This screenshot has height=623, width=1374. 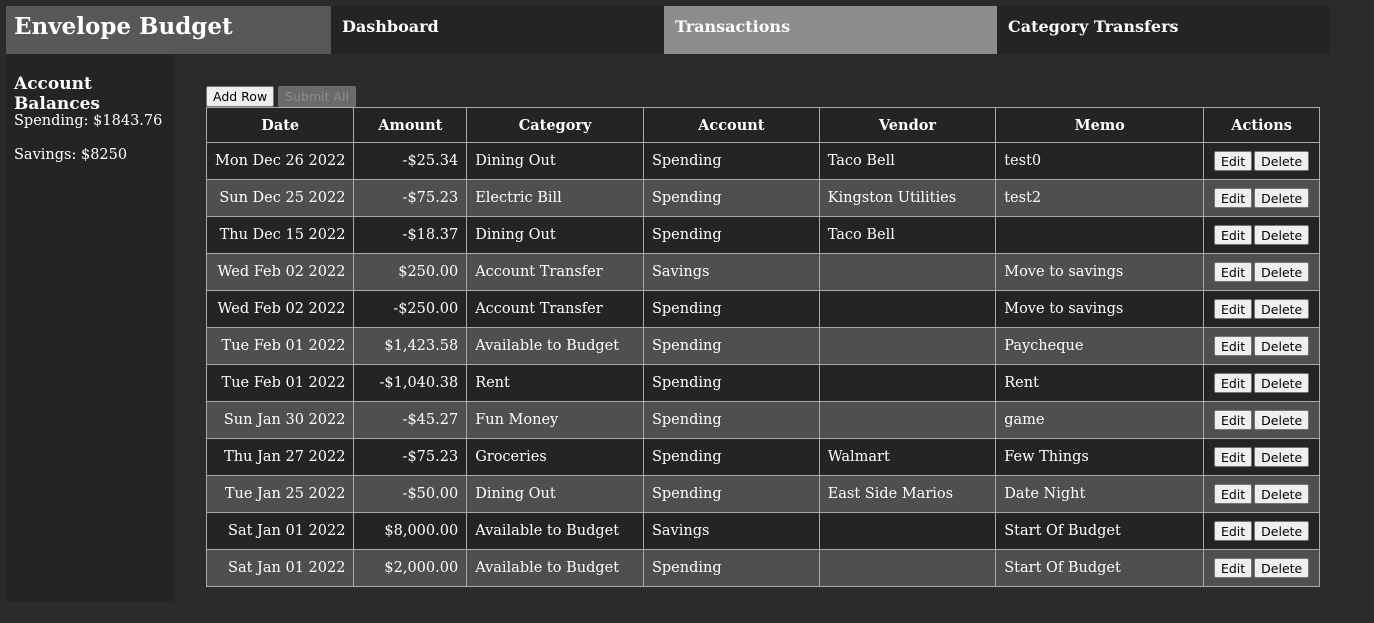 What do you see at coordinates (731, 125) in the screenshot?
I see `header-account: Account` at bounding box center [731, 125].